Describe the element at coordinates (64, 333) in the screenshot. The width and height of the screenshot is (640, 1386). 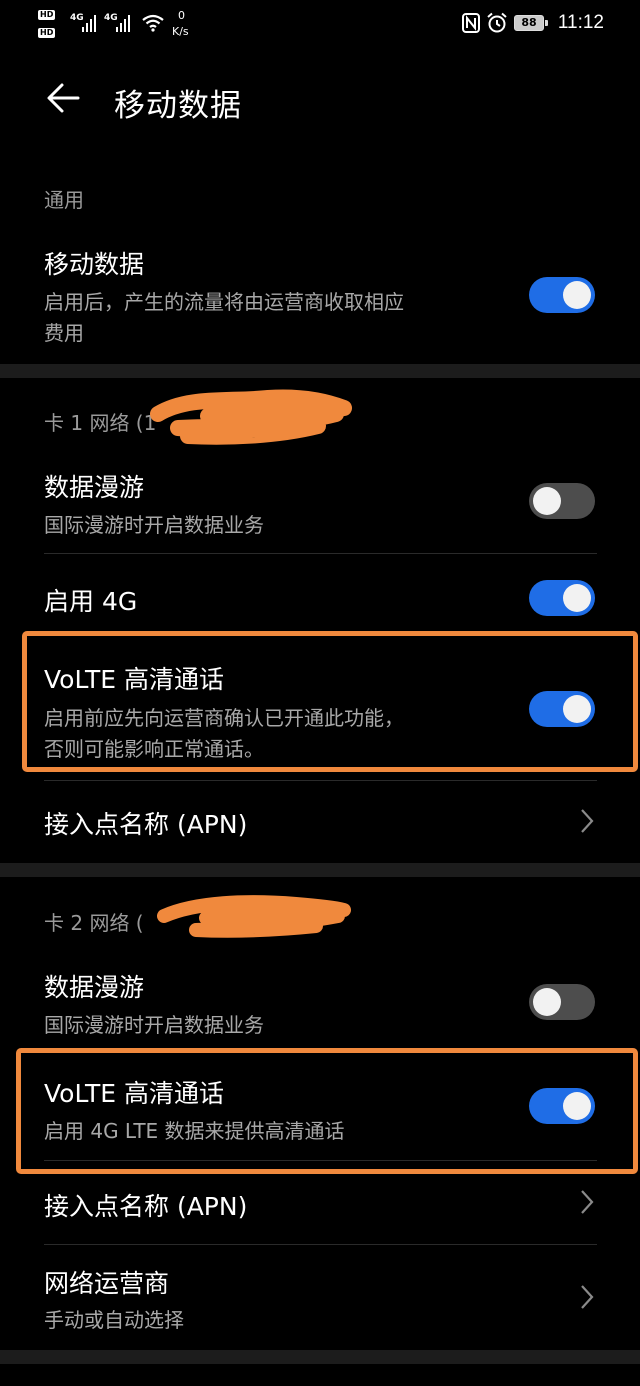
I see `mobile-data-subtitle-2: 费用` at that location.